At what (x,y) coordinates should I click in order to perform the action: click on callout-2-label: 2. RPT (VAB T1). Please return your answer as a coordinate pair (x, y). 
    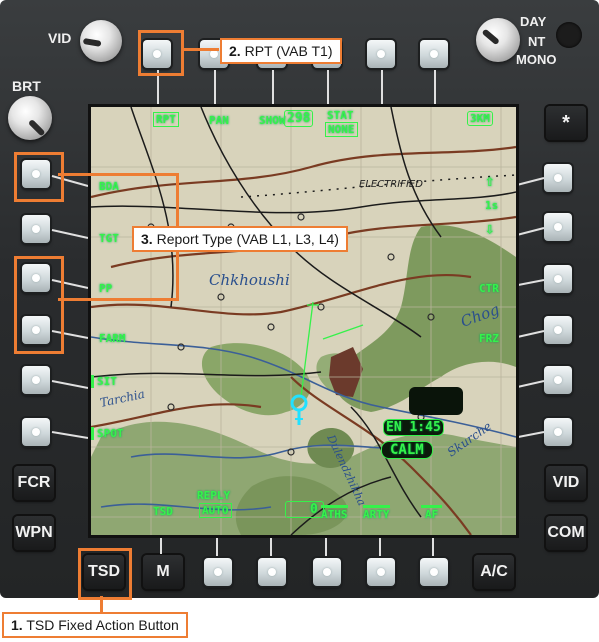
    Looking at the image, I should click on (281, 51).